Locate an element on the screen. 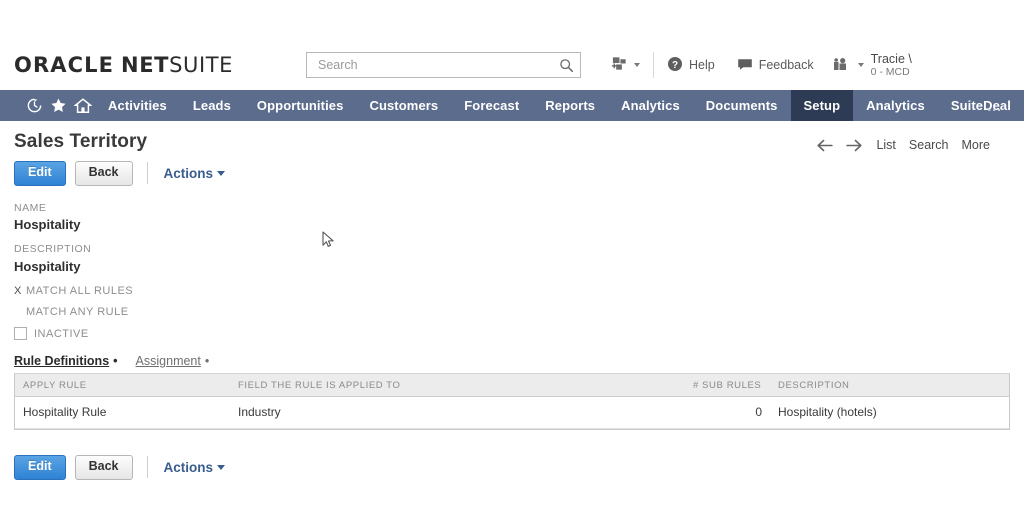 This screenshot has height=512, width=1024. logo-net-text: NET is located at coordinates (145, 65).